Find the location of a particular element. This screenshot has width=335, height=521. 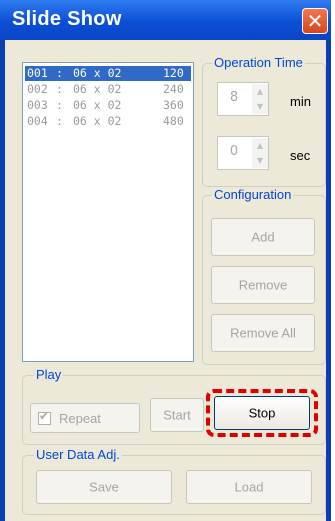

minutes-value: 8 is located at coordinates (234, 97).